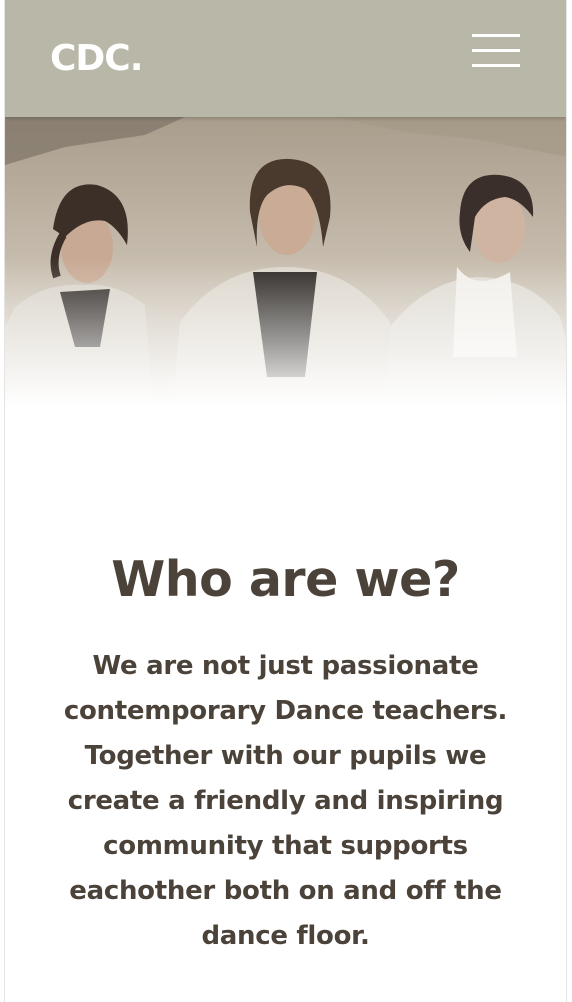 The height and width of the screenshot is (1002, 572). I want to click on hamburger-menu-icon, so click(498, 51).